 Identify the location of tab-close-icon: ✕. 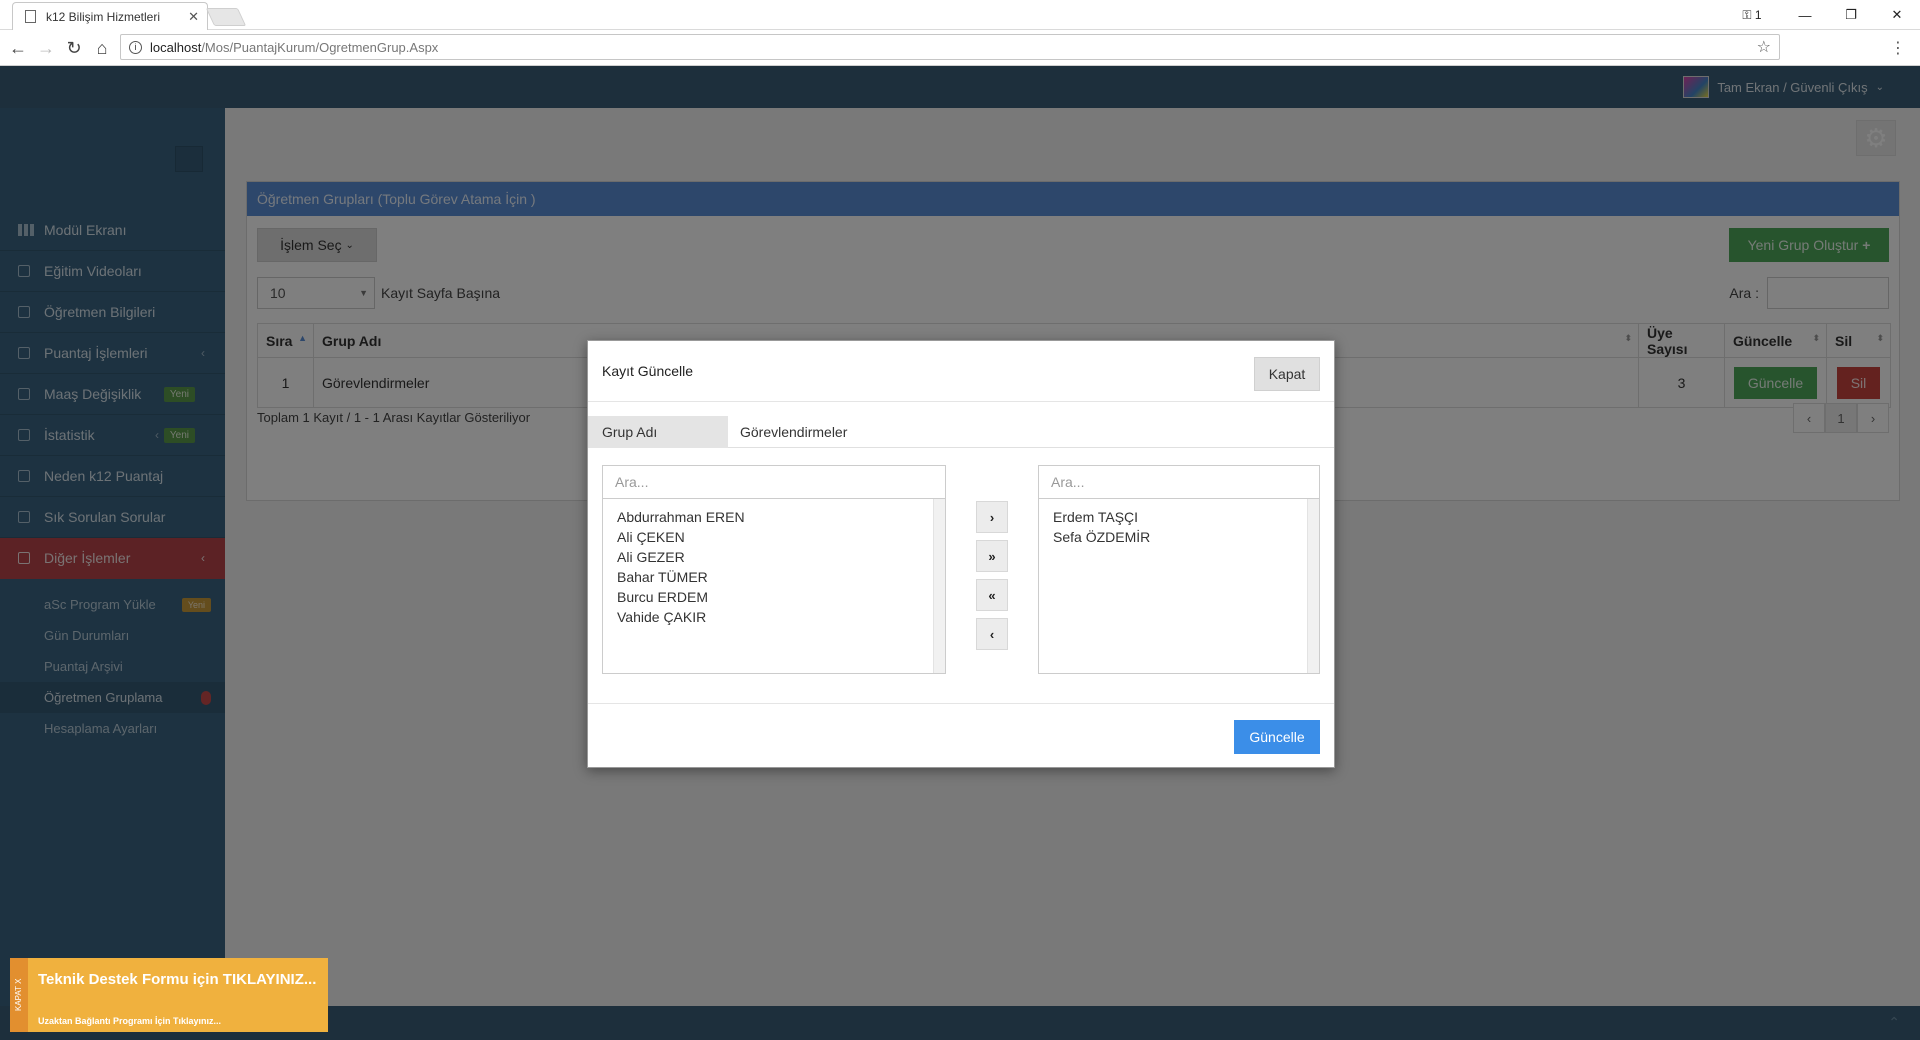
(193, 17).